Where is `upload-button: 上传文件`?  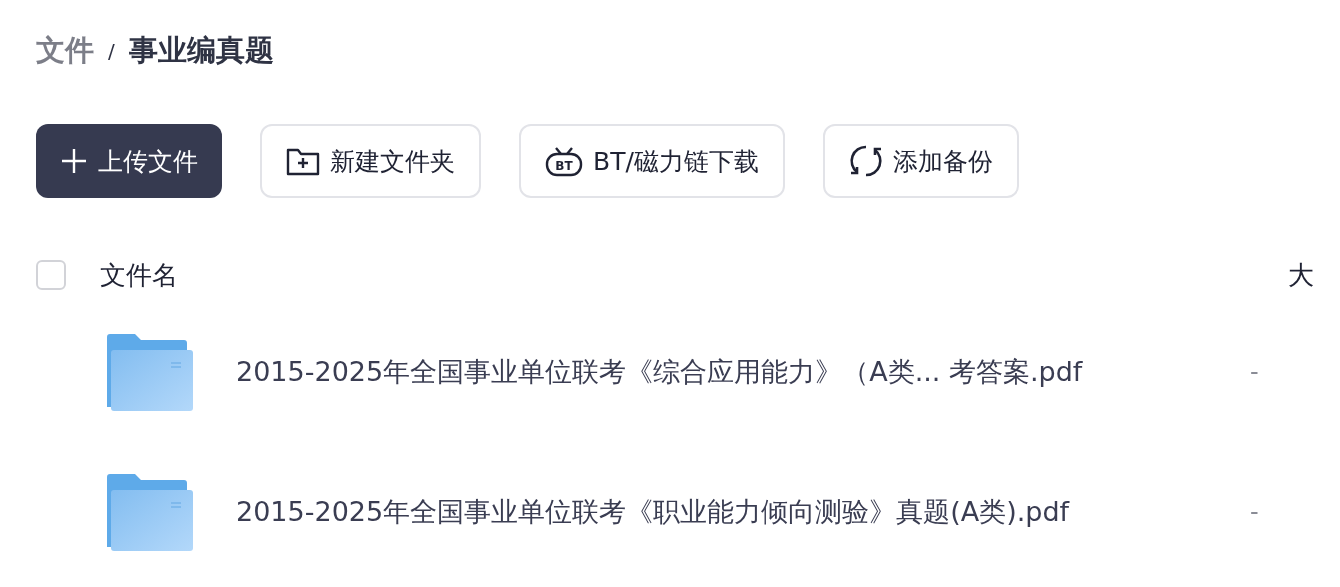
upload-button: 上传文件 is located at coordinates (129, 161).